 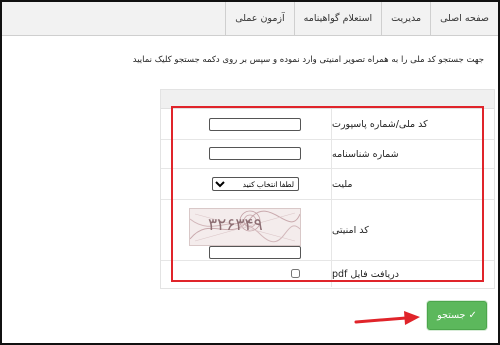 I want to click on nav-license-inquiry: استعلام گواهینامه, so click(x=337, y=18).